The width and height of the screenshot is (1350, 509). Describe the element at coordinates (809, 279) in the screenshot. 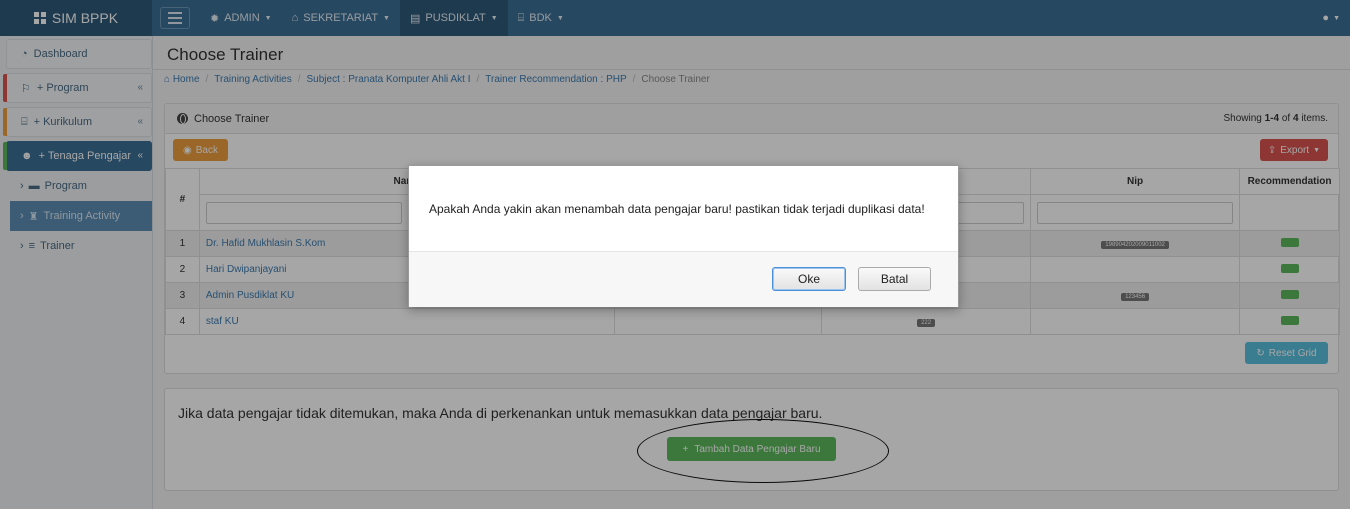

I see `ok-button: Oke` at that location.